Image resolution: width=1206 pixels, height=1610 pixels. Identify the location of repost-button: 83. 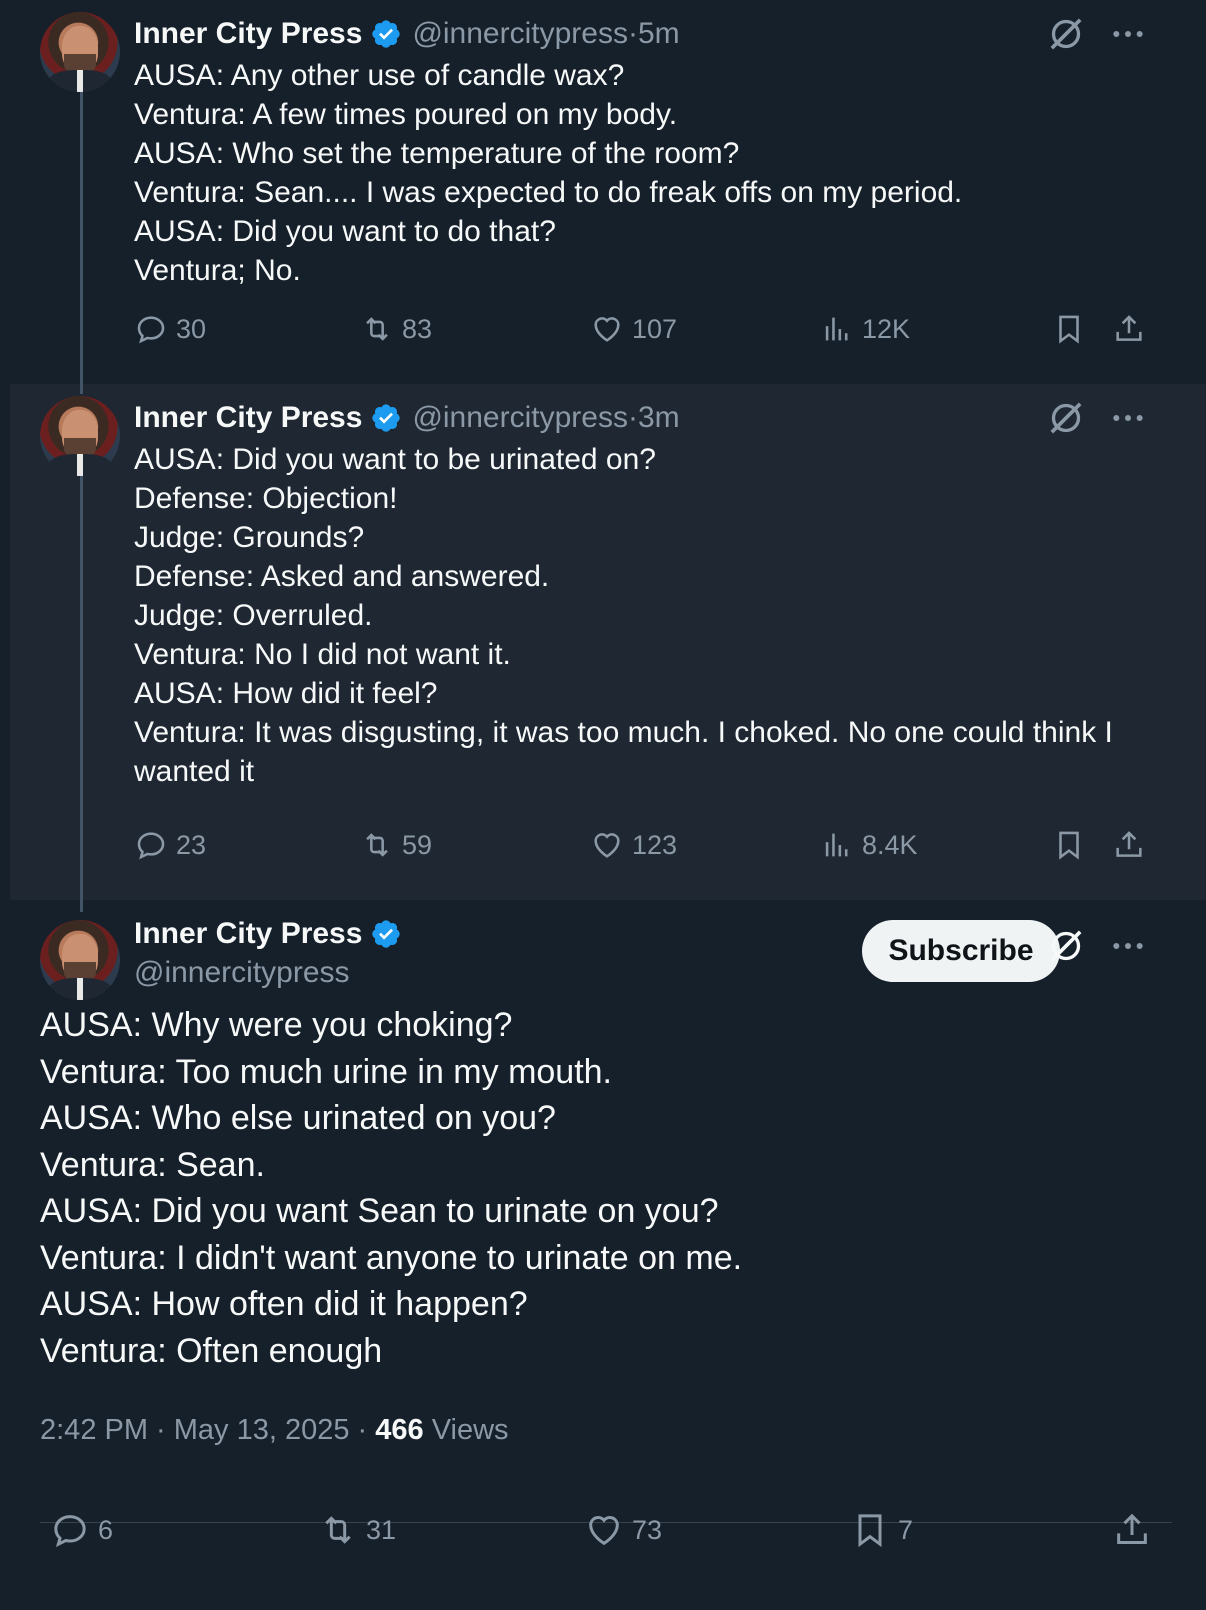
(396, 329).